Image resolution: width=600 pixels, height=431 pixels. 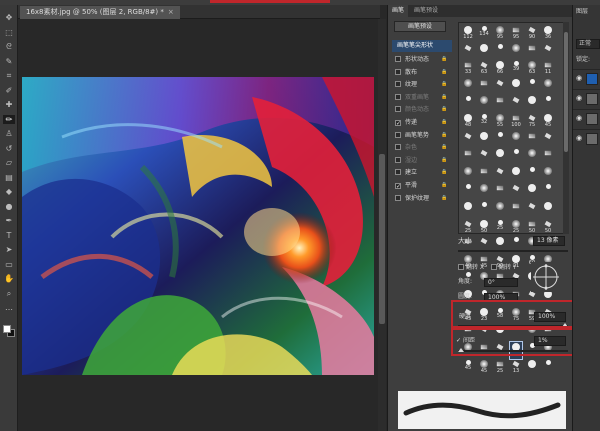 What do you see at coordinates (9, 75) in the screenshot?
I see `crop-icon: ⌗` at bounding box center [9, 75].